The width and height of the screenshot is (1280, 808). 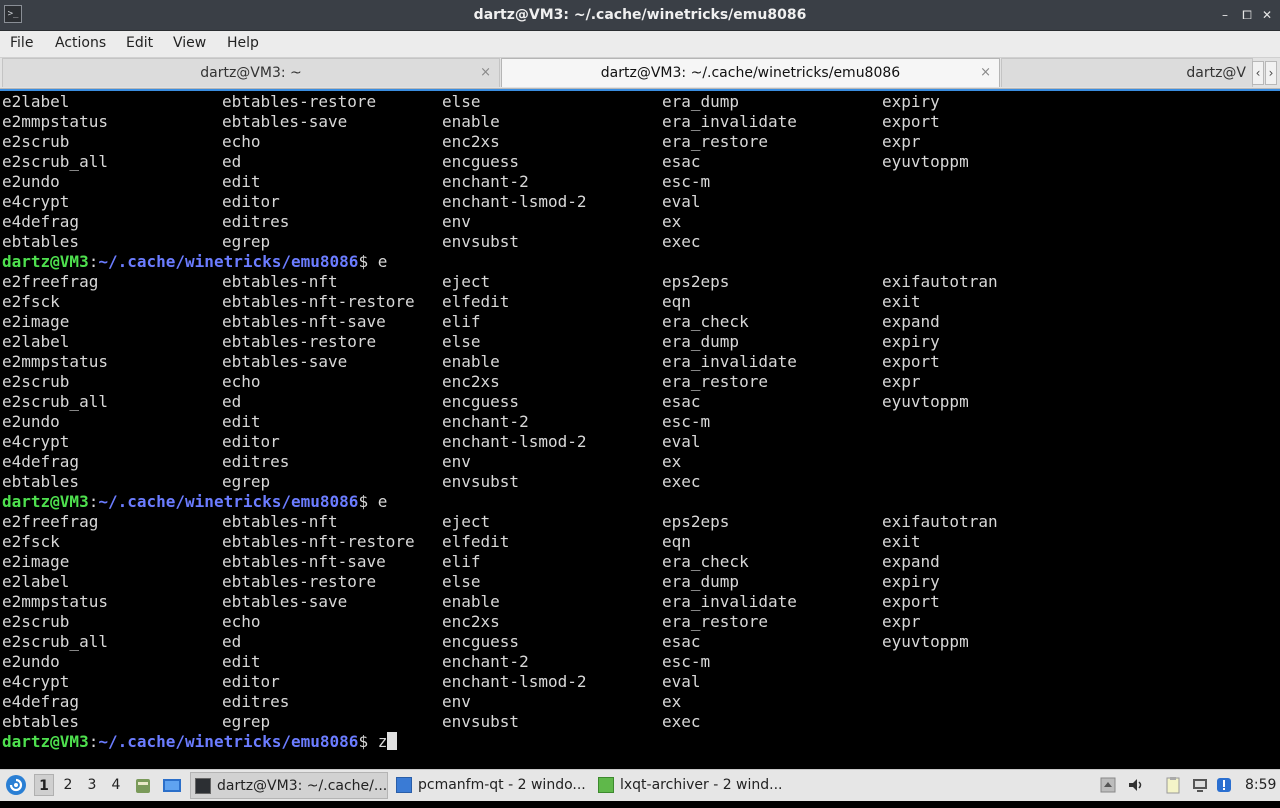 I want to click on menu-file: File, so click(x=21, y=44).